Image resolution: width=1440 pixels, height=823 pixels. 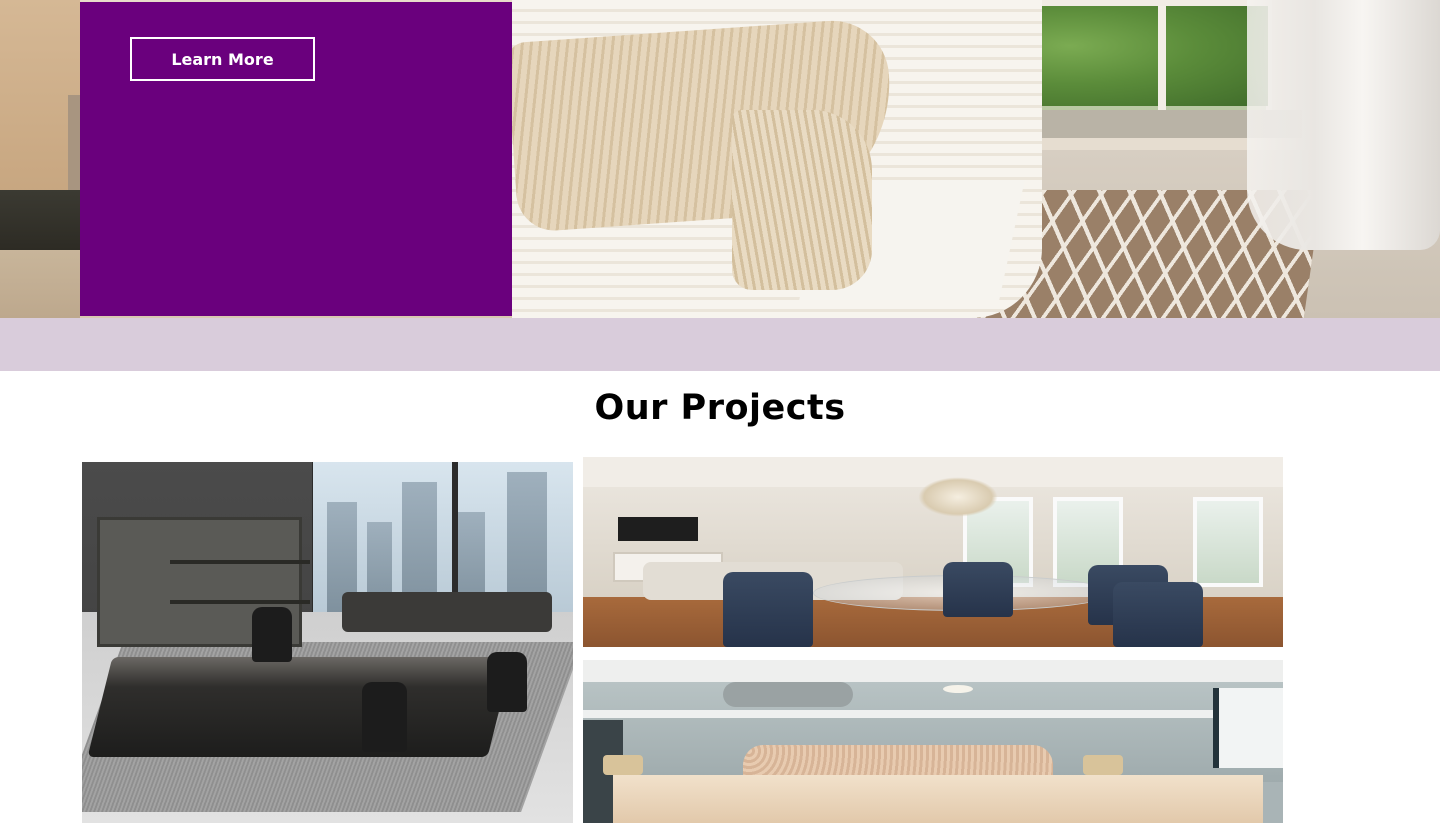 What do you see at coordinates (1162, 66) in the screenshot?
I see `window-mullion` at bounding box center [1162, 66].